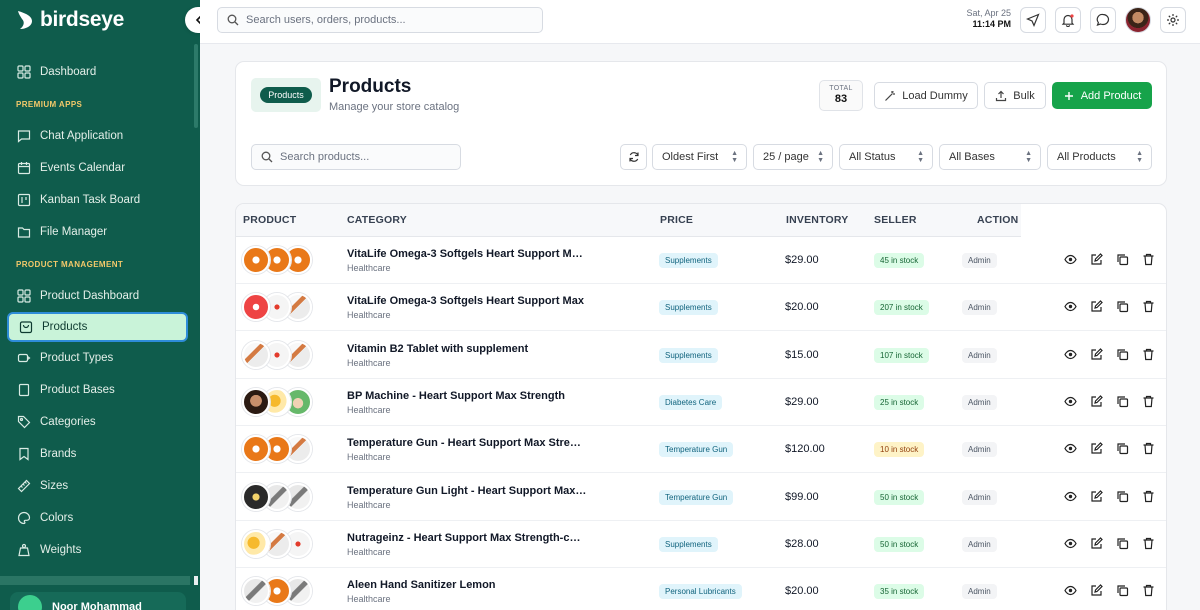  What do you see at coordinates (1138, 20) in the screenshot?
I see `user-avatar` at bounding box center [1138, 20].